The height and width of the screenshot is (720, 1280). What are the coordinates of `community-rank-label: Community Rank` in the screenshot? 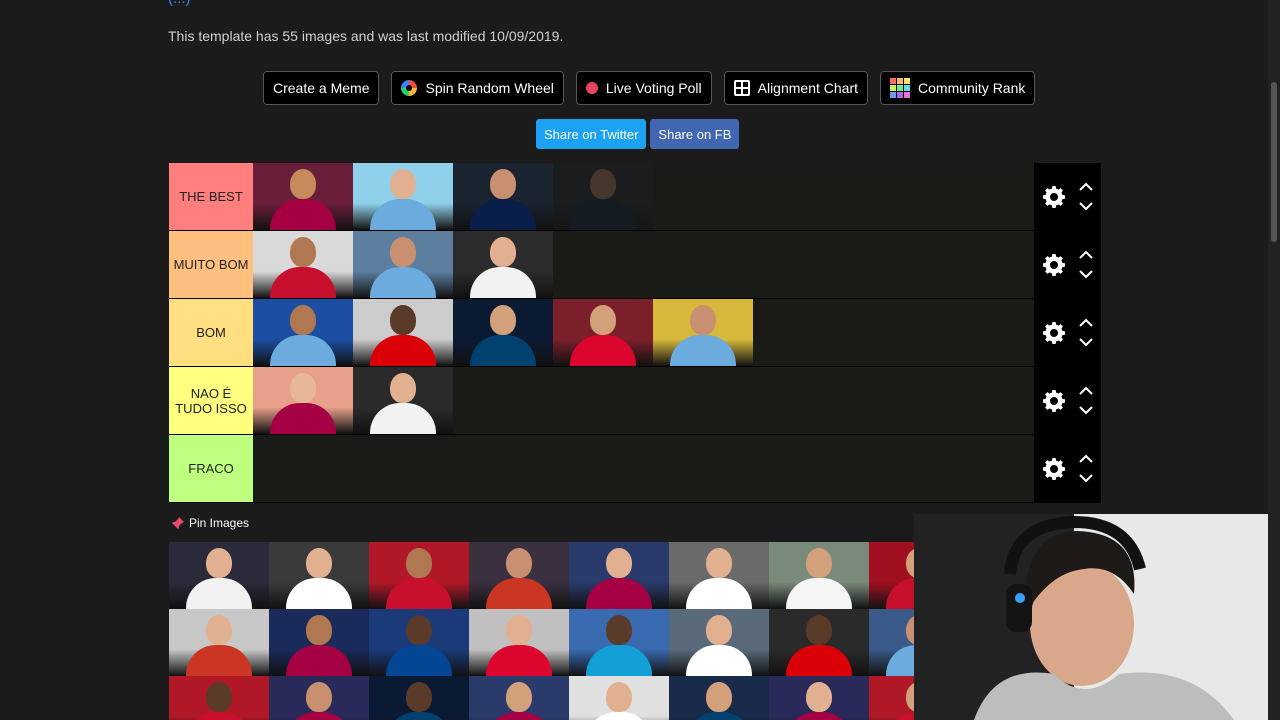 It's located at (972, 88).